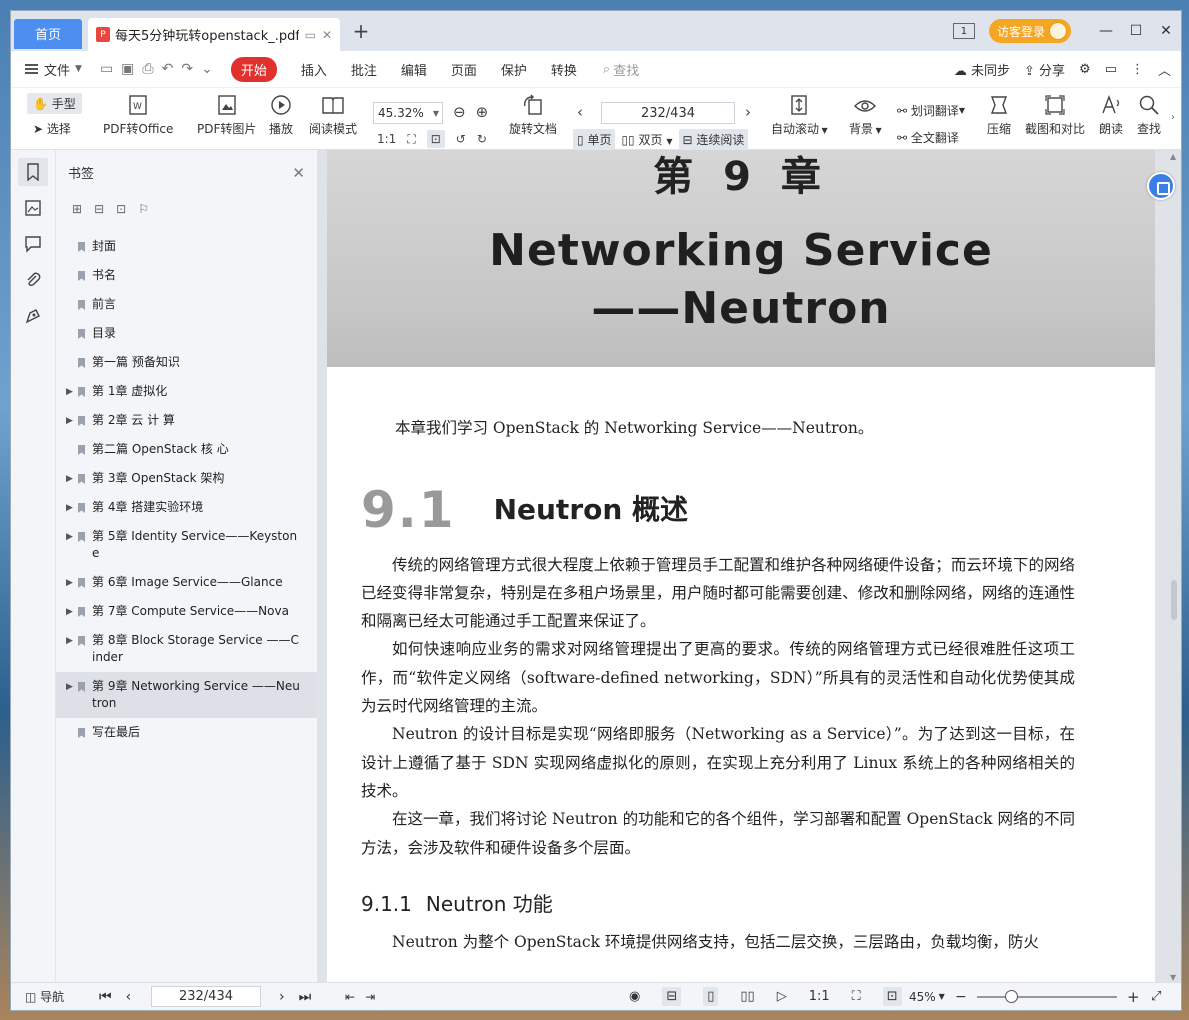 The width and height of the screenshot is (1189, 1020). What do you see at coordinates (1011, 996) in the screenshot?
I see `zoom-slider-knob` at bounding box center [1011, 996].